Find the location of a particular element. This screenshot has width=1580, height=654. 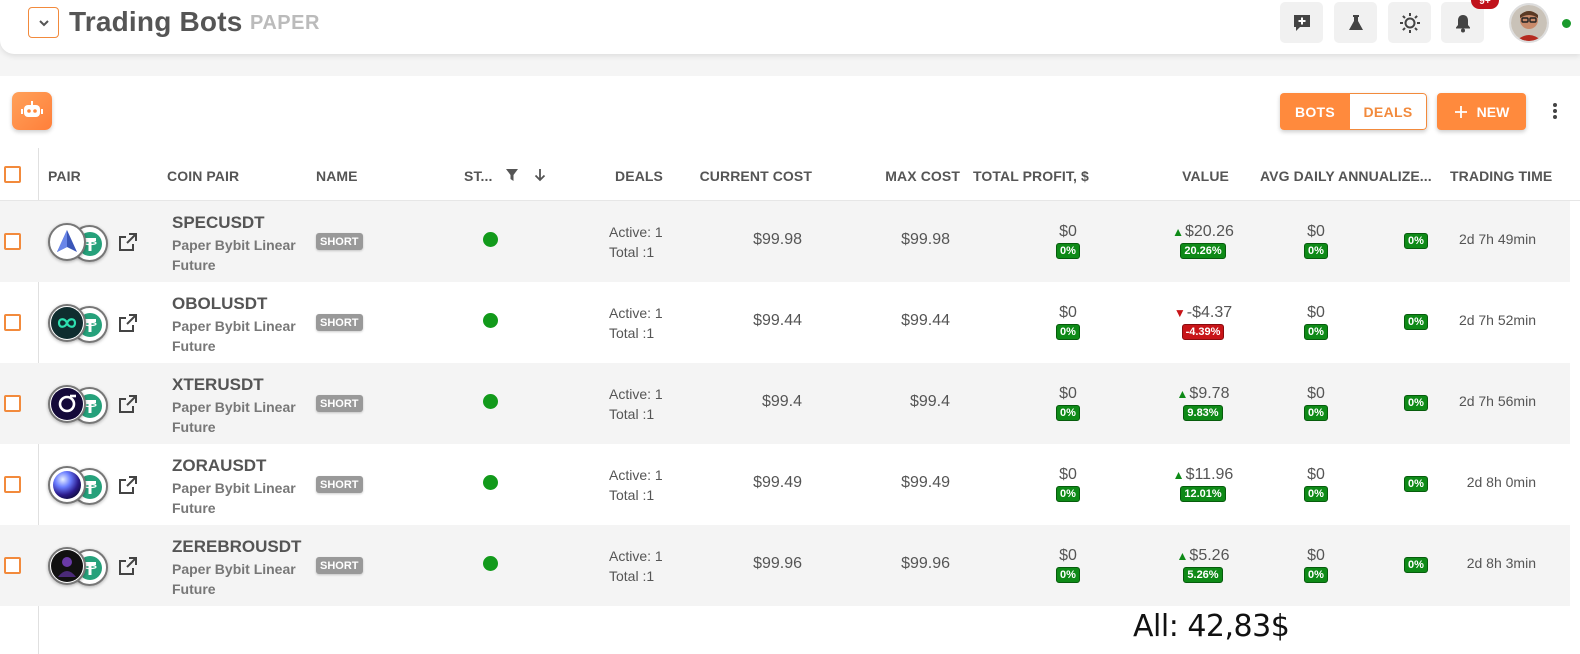

max-cost: $99.96 is located at coordinates (925, 563).